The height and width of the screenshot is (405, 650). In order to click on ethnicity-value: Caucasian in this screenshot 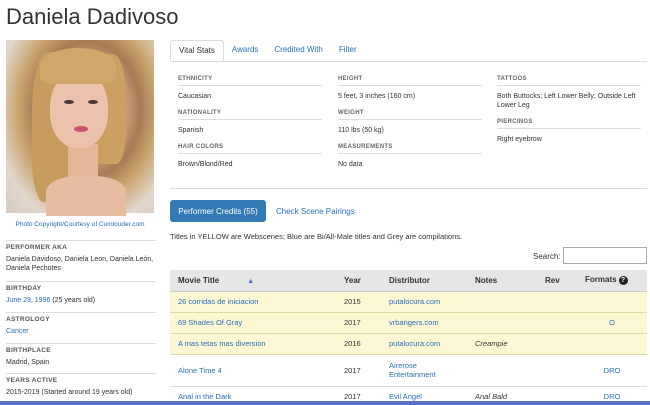, I will do `click(195, 96)`.